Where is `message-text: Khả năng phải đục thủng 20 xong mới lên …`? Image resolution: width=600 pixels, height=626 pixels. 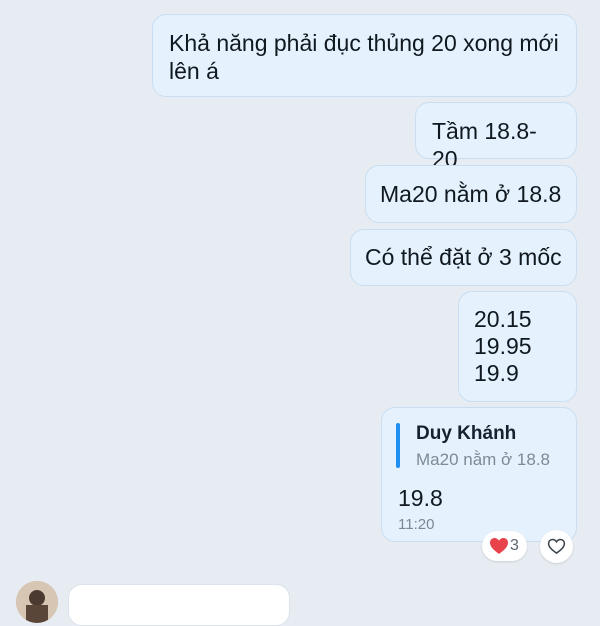 message-text: Khả năng phải đục thủng 20 xong mới lên … is located at coordinates (364, 57).